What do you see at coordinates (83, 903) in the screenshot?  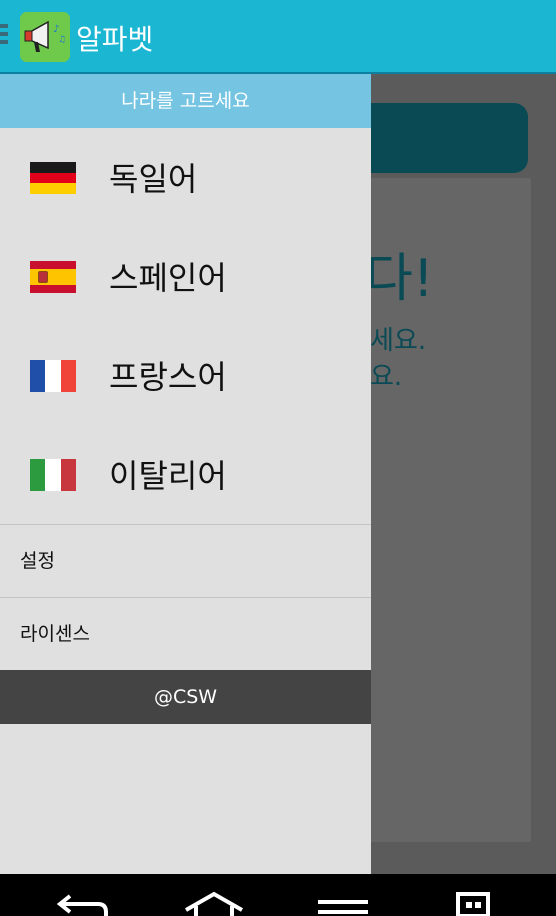 I see `back-icon` at bounding box center [83, 903].